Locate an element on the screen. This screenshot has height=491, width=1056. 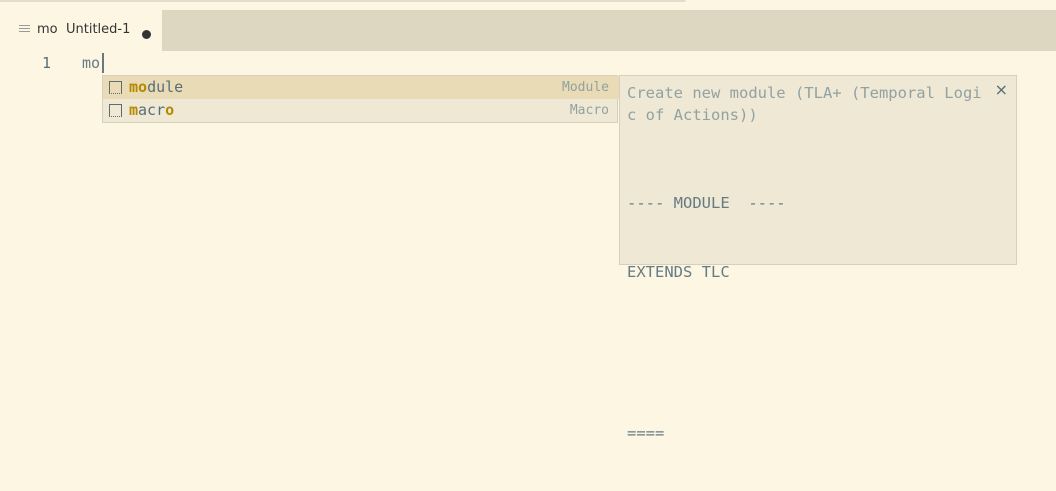
code-line-end: ==== is located at coordinates (646, 433).